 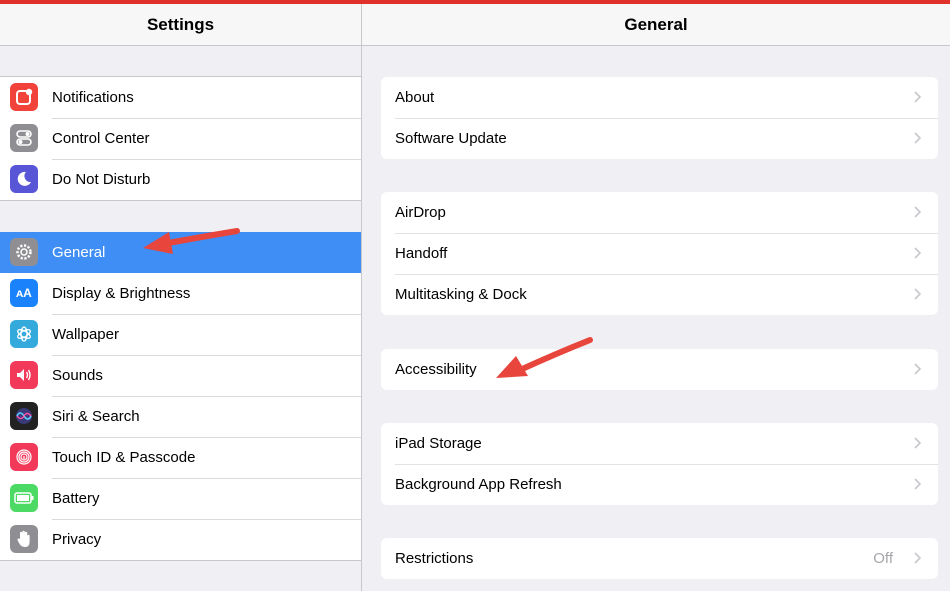 What do you see at coordinates (659, 138) in the screenshot?
I see `general-item-software-update: Software Update` at bounding box center [659, 138].